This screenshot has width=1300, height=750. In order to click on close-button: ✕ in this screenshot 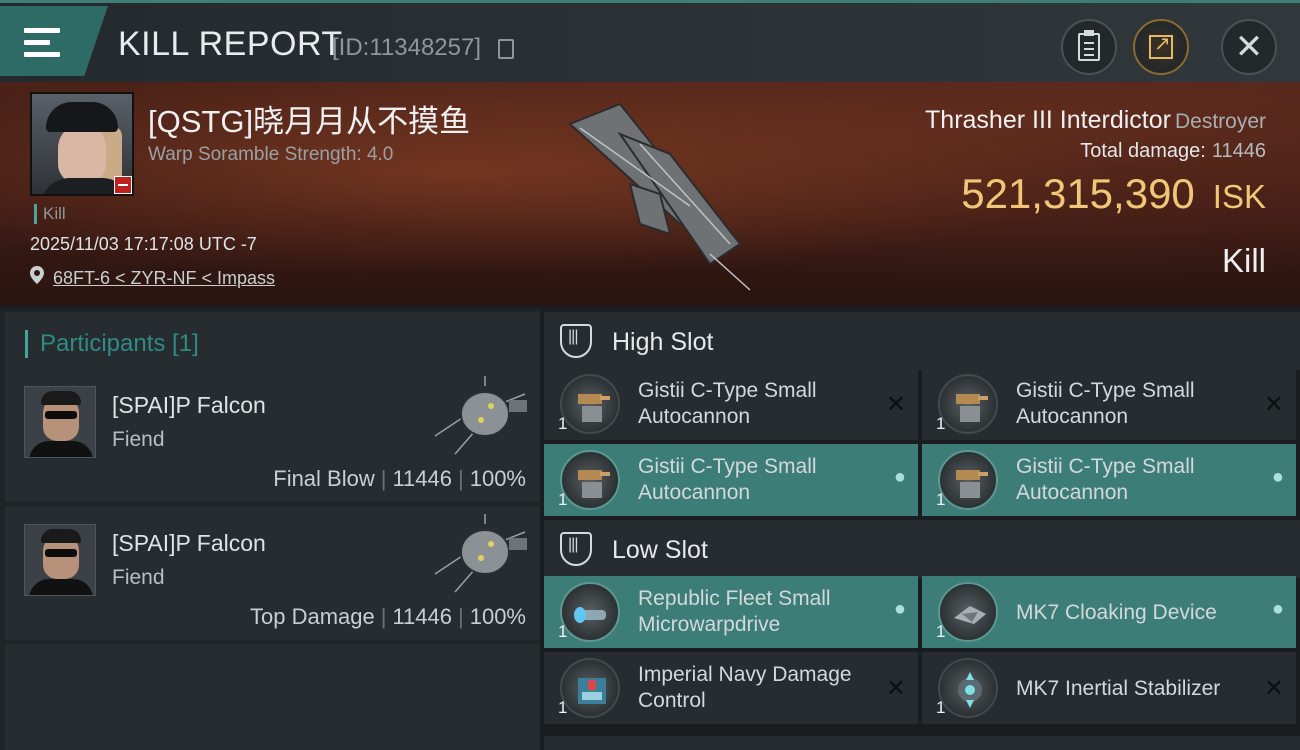, I will do `click(1249, 47)`.